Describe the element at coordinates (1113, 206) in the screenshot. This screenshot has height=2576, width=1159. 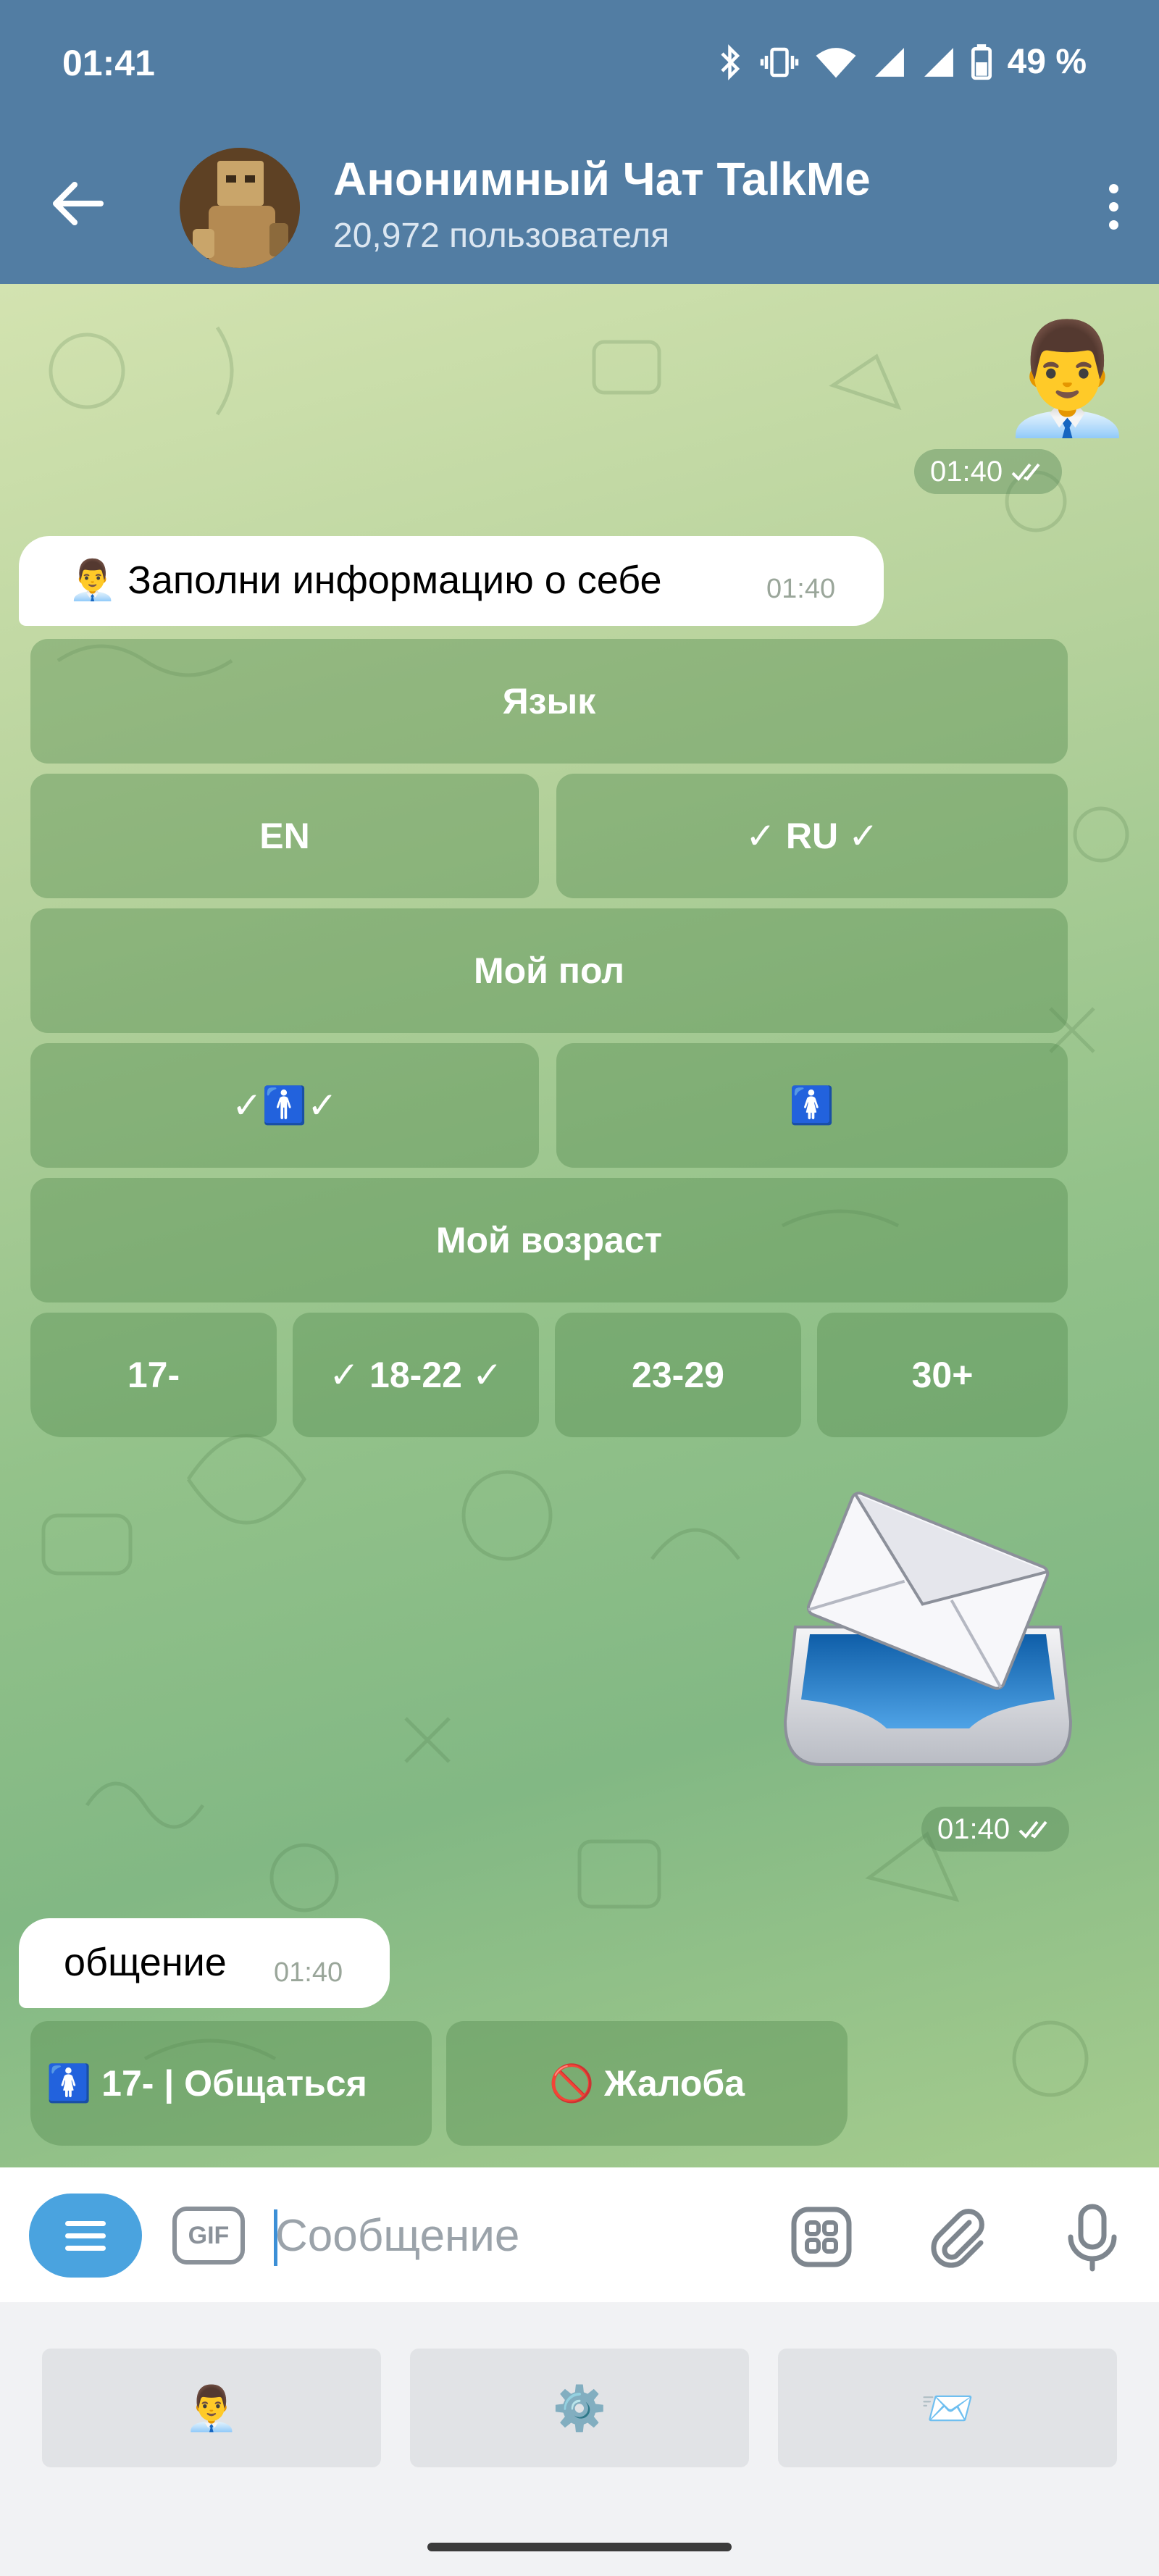
I see `more-menu-button` at that location.